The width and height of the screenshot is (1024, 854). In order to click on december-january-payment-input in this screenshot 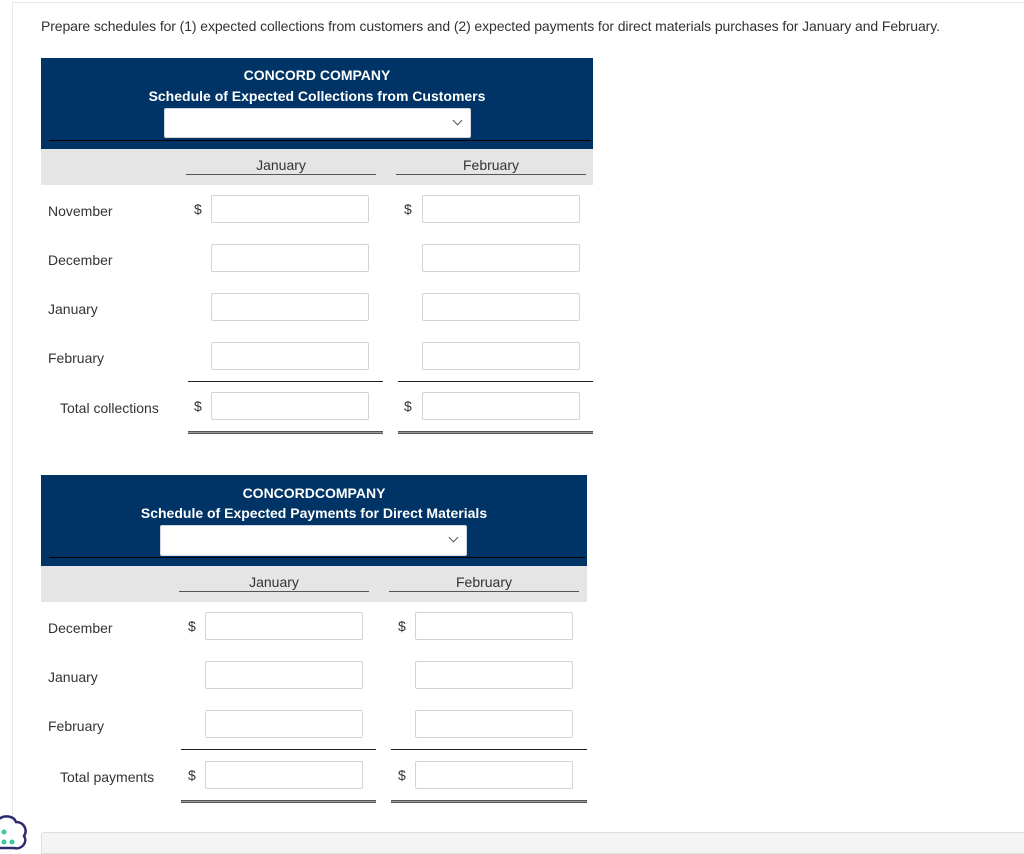, I will do `click(284, 626)`.